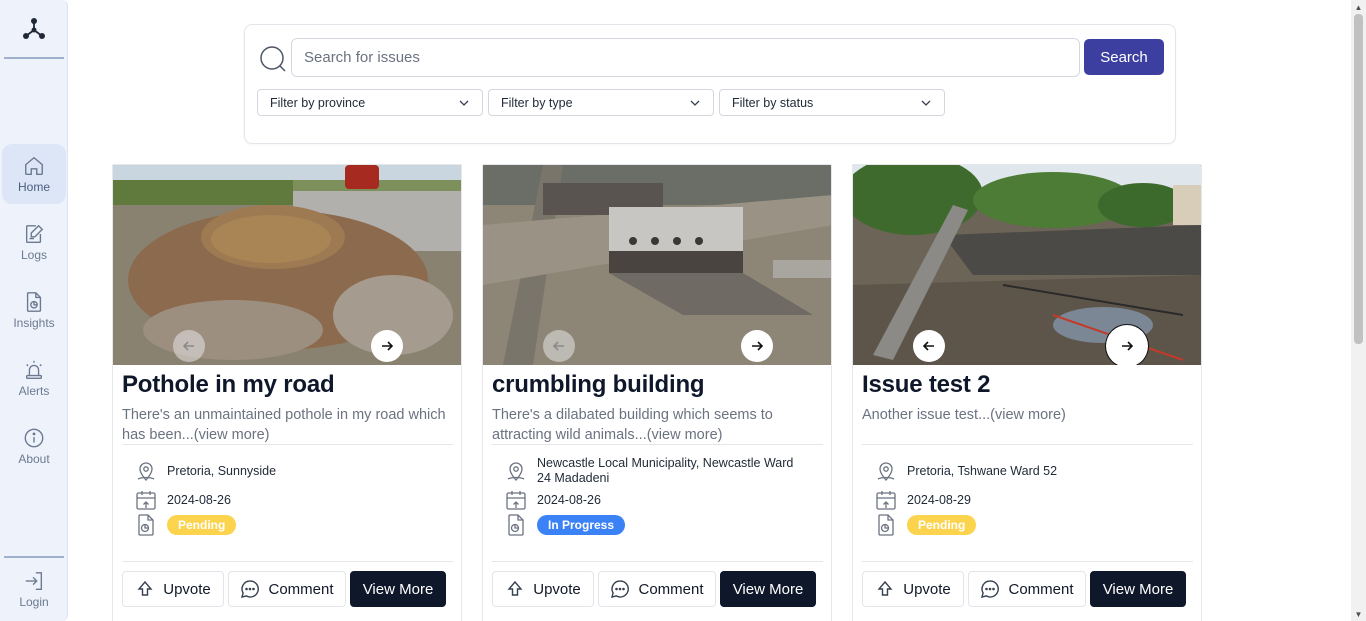 The height and width of the screenshot is (621, 1366). What do you see at coordinates (34, 390) in the screenshot?
I see `sidebar-item-label: Alerts` at bounding box center [34, 390].